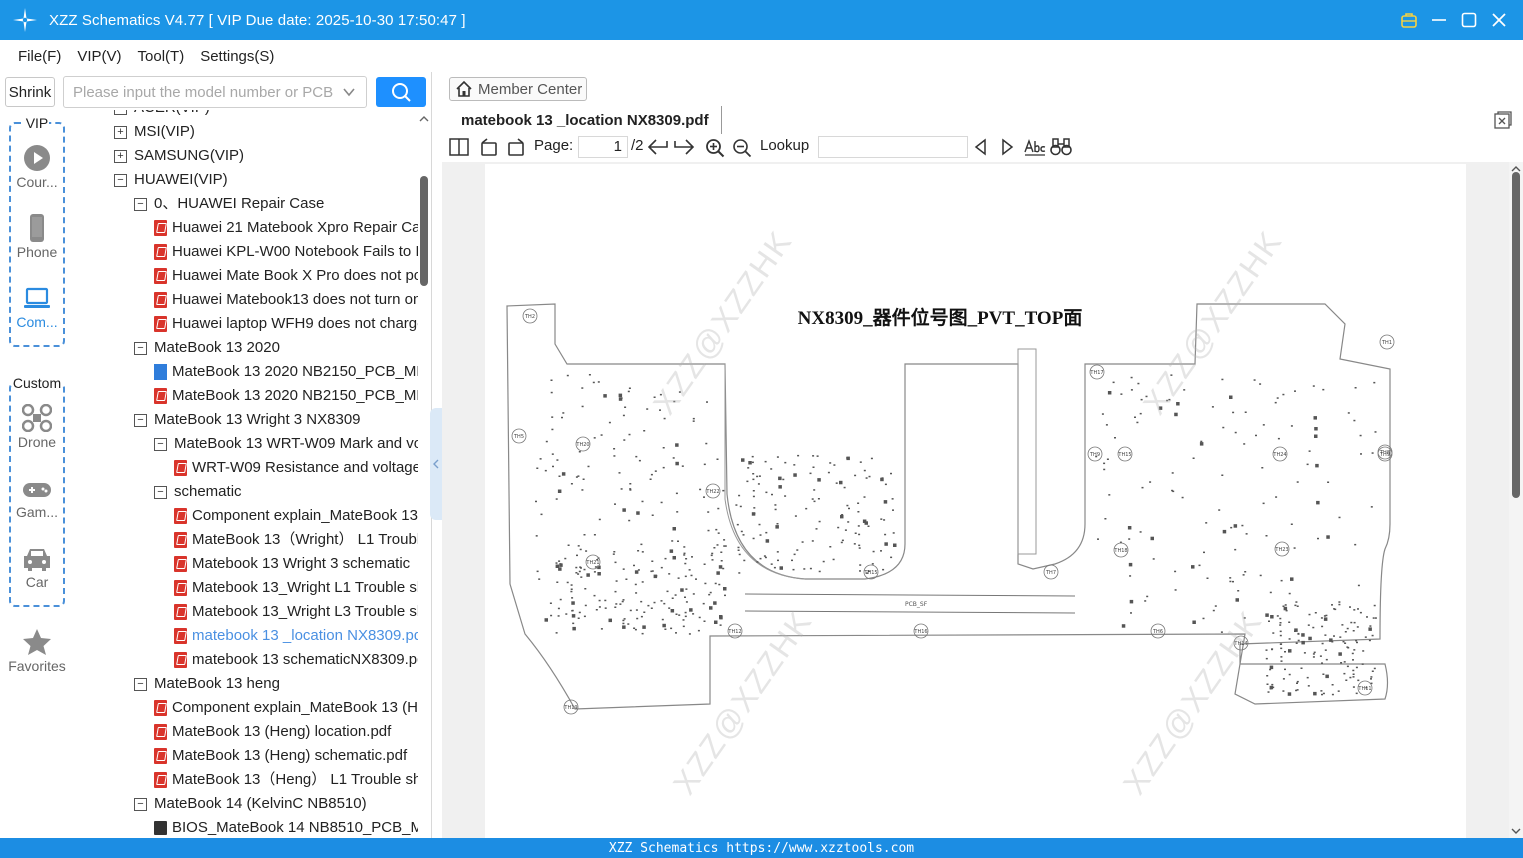 Image resolution: width=1523 pixels, height=858 pixels. What do you see at coordinates (247, 420) in the screenshot?
I see `tree-folder: − MateBook 13 Wright 3 NX8309` at bounding box center [247, 420].